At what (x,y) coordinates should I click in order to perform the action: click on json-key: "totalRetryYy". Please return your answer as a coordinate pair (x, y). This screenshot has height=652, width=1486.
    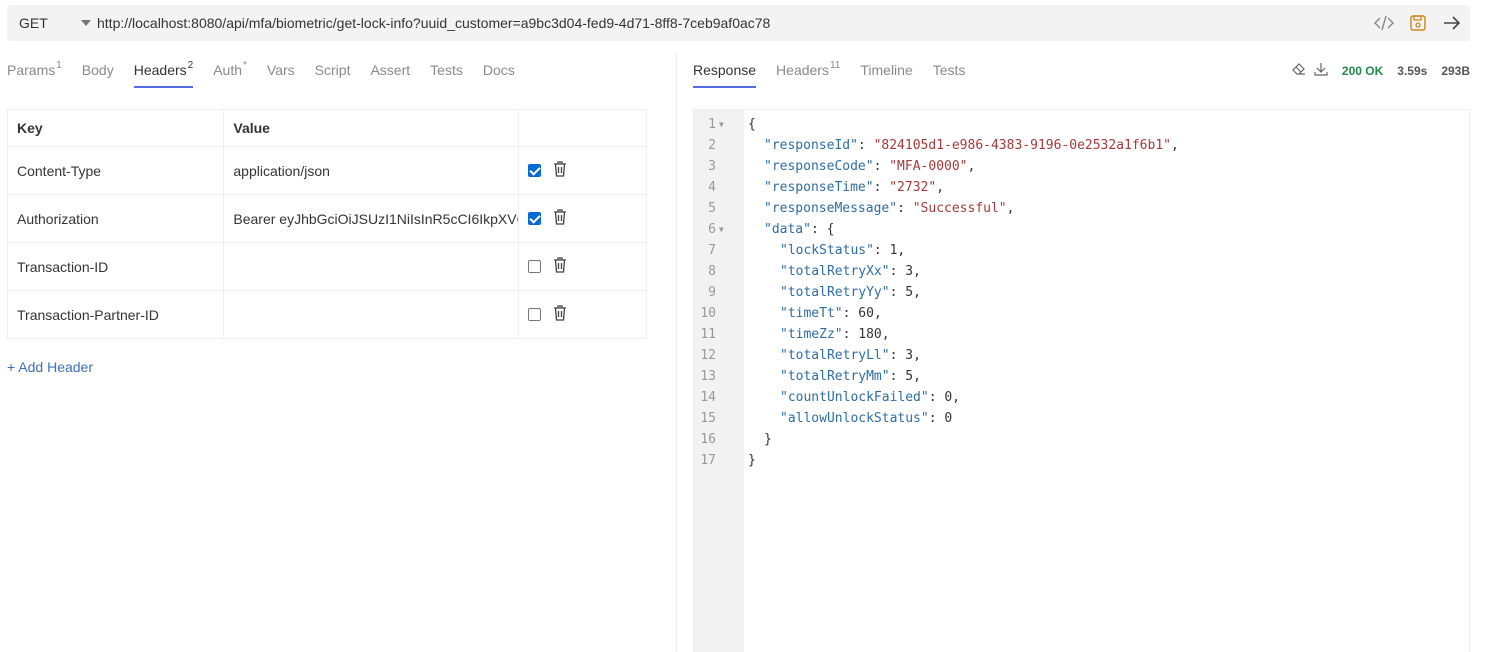
    Looking at the image, I should click on (835, 292).